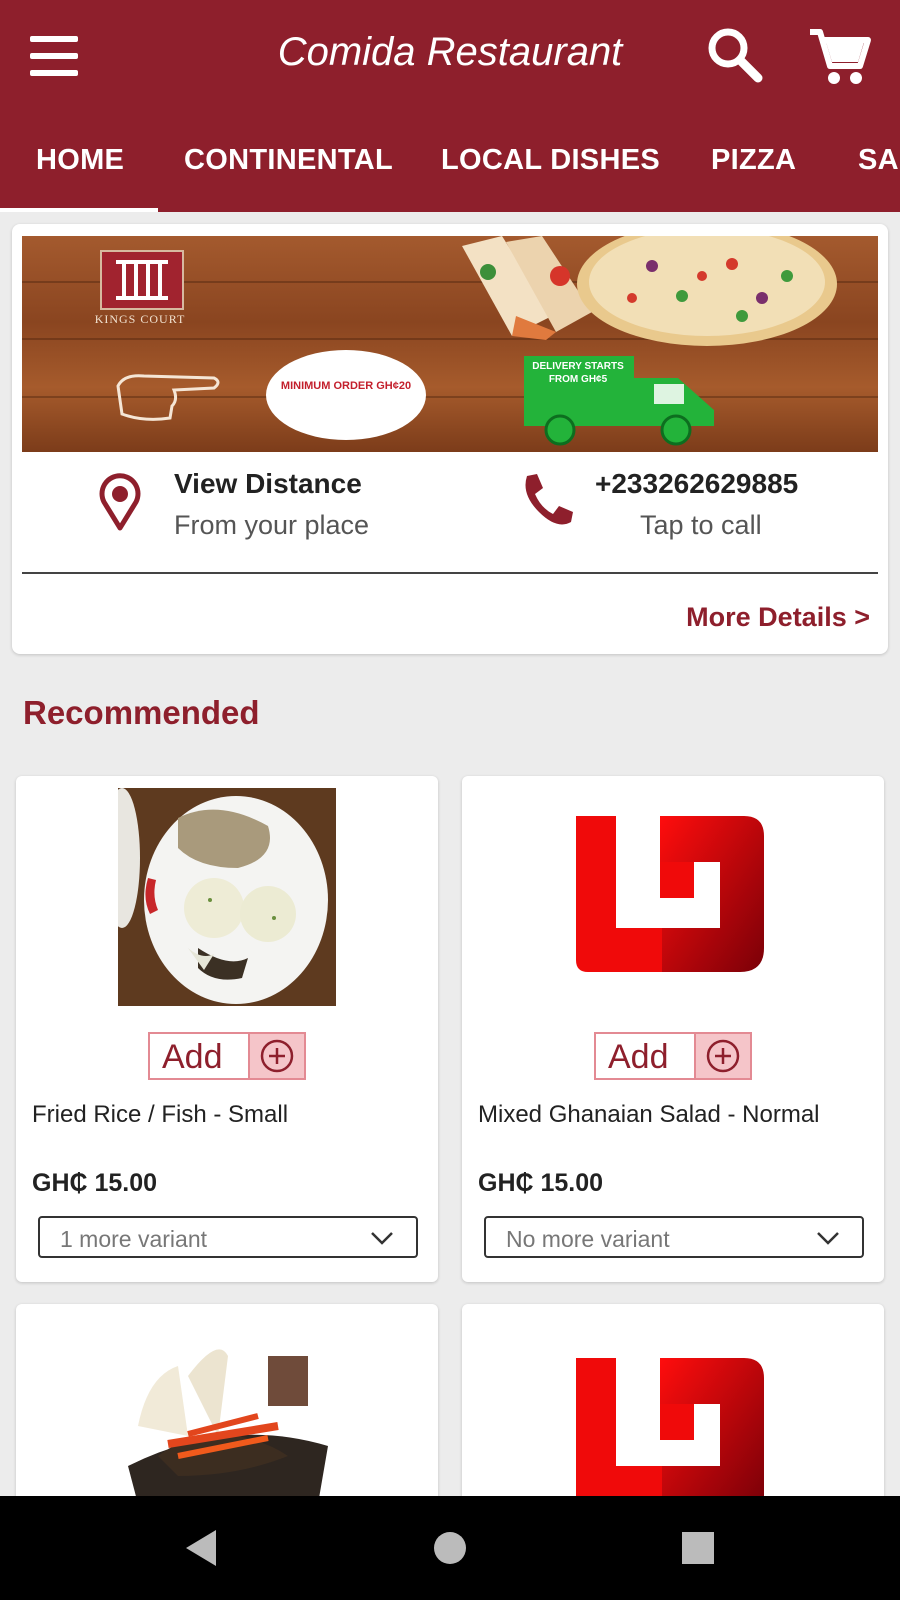 The width and height of the screenshot is (900, 1600). Describe the element at coordinates (346, 395) in the screenshot. I see `minimum-order-badge: MINIMUM ORDER GH¢20` at that location.